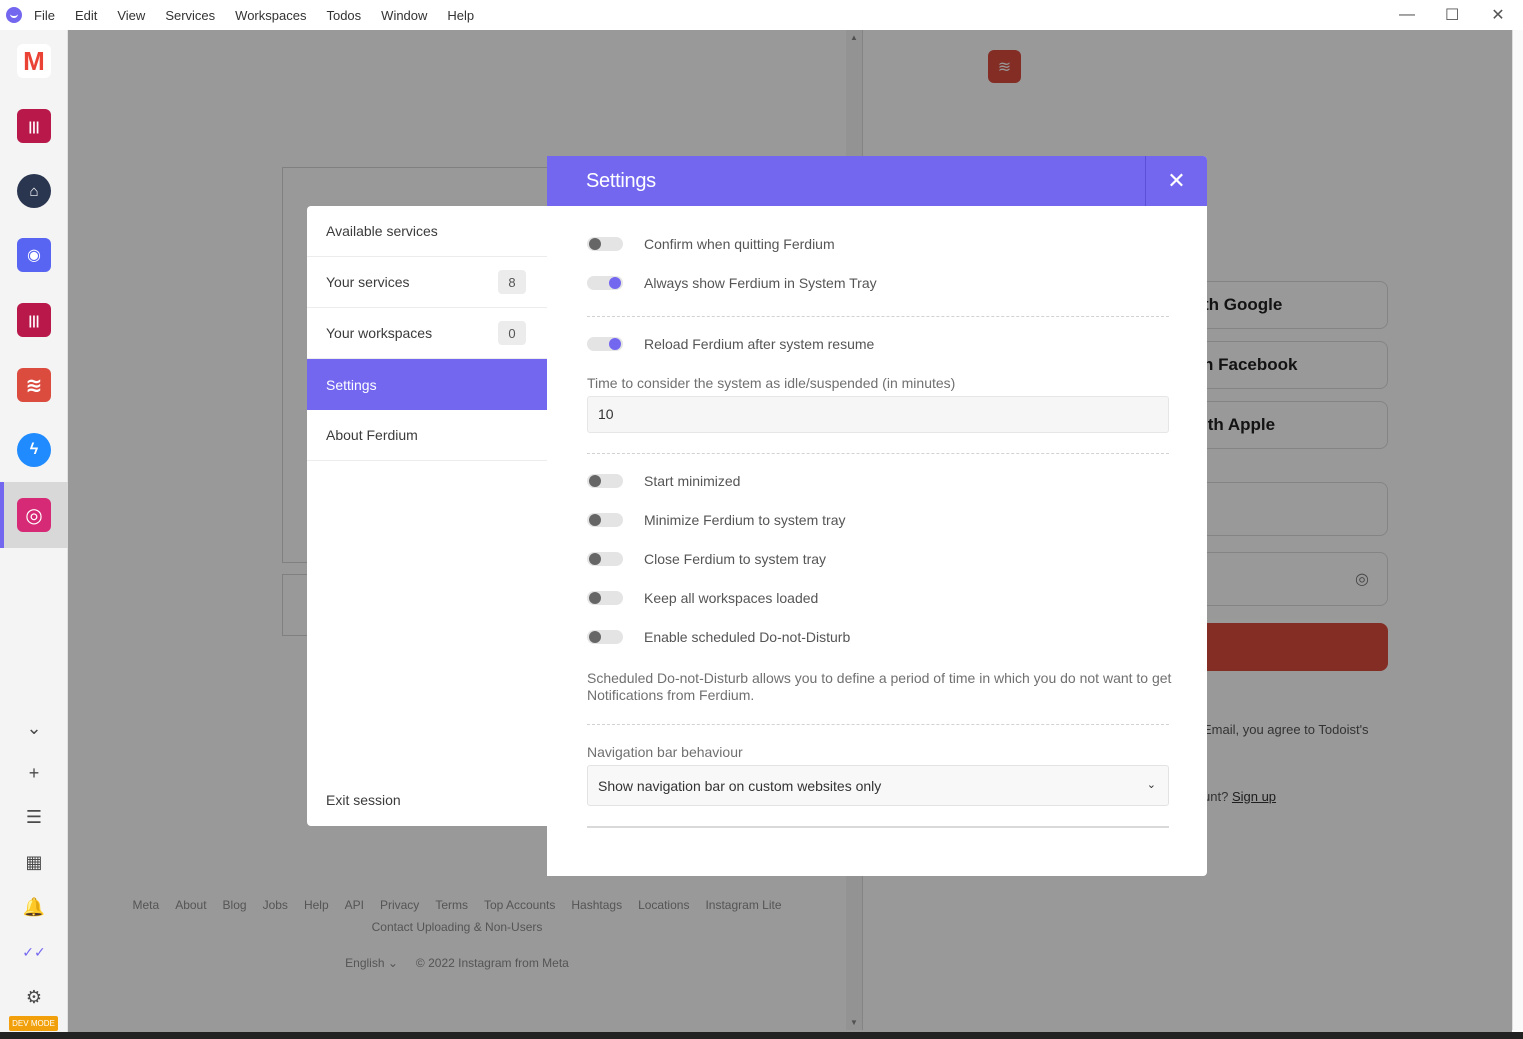 The height and width of the screenshot is (1039, 1523). I want to click on maximize-icon: ☐, so click(1452, 15).